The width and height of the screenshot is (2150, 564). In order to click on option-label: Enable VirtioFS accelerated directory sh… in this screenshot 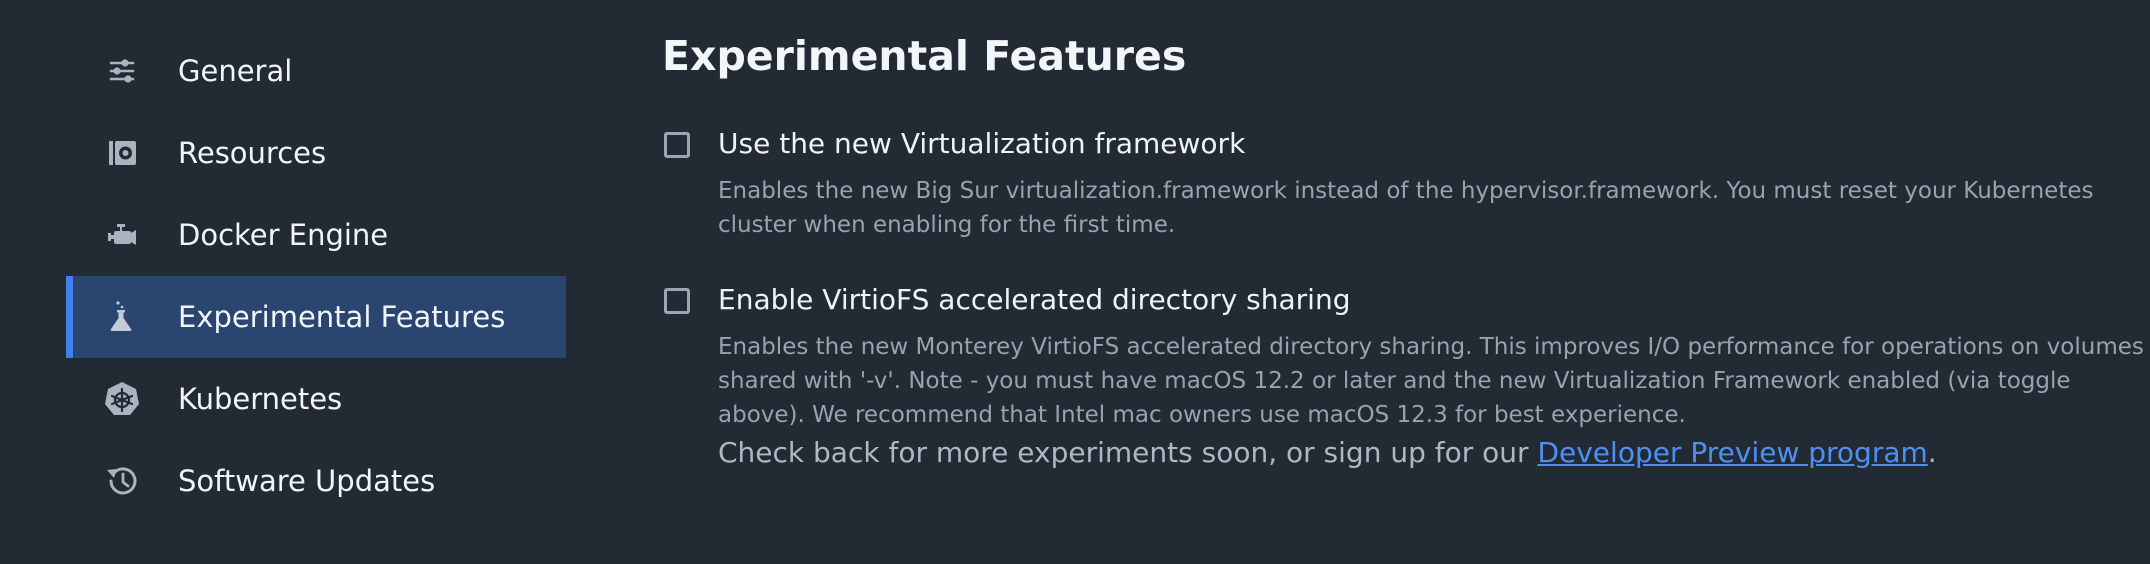, I will do `click(1034, 299)`.